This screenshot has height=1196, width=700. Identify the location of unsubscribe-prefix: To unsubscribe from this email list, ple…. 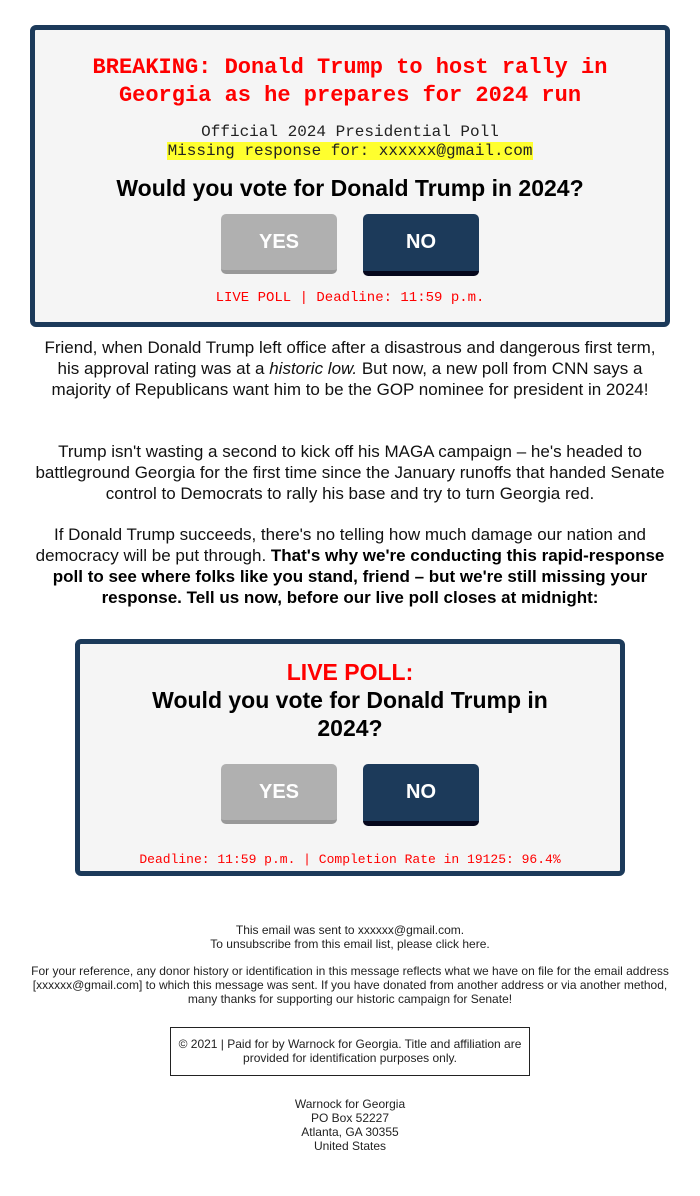
(323, 944).